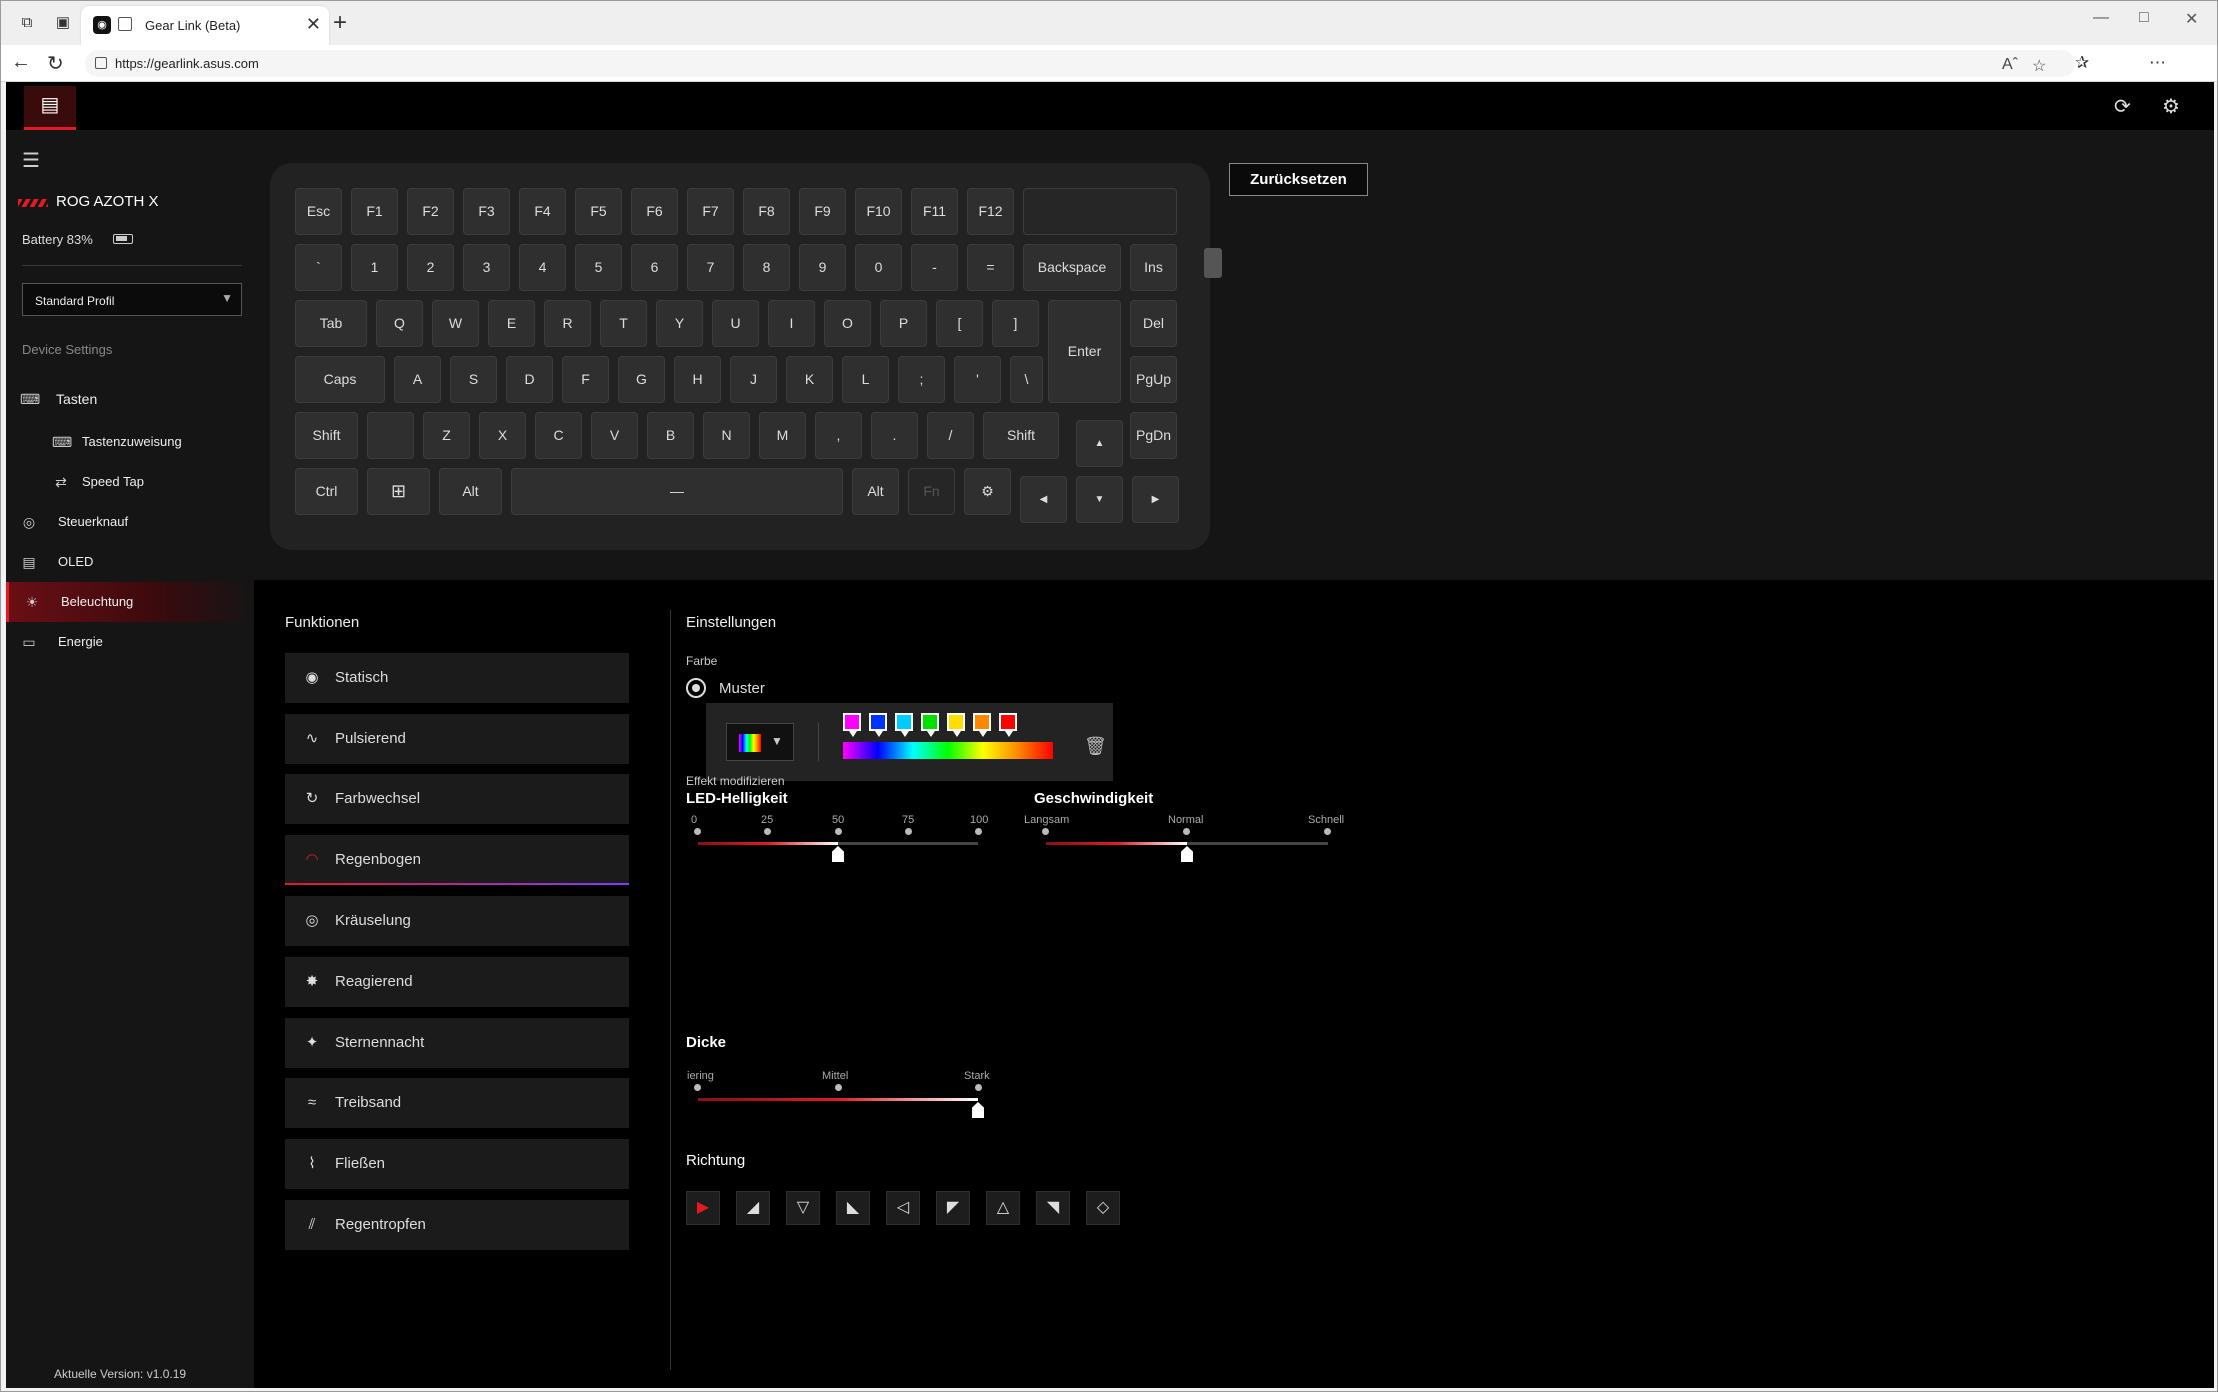 This screenshot has width=2218, height=1392. What do you see at coordinates (1153, 323) in the screenshot?
I see `key-del: Del` at bounding box center [1153, 323].